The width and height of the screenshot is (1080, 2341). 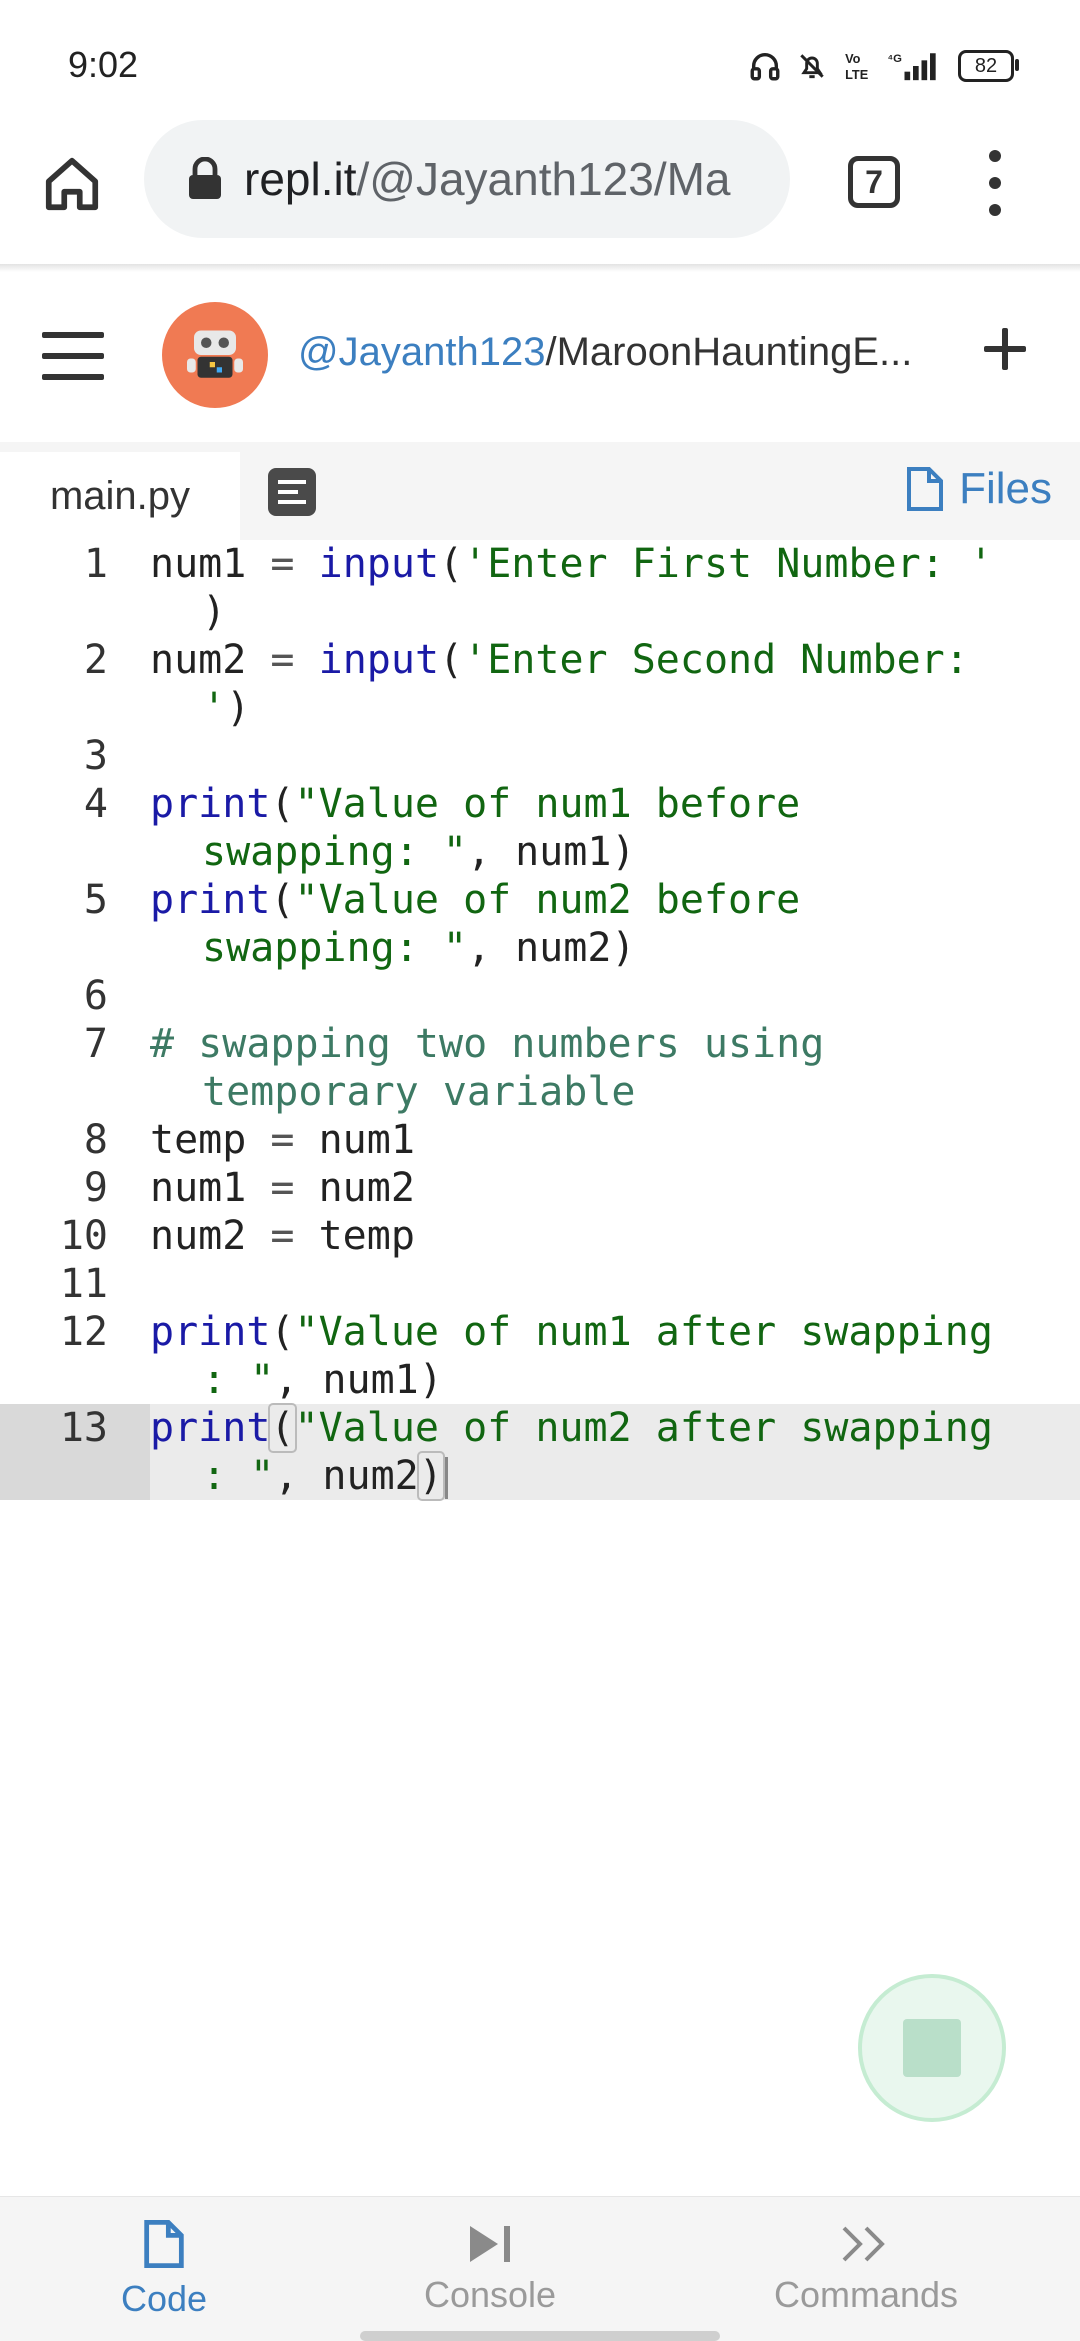 I want to click on home-icon, so click(x=72, y=184).